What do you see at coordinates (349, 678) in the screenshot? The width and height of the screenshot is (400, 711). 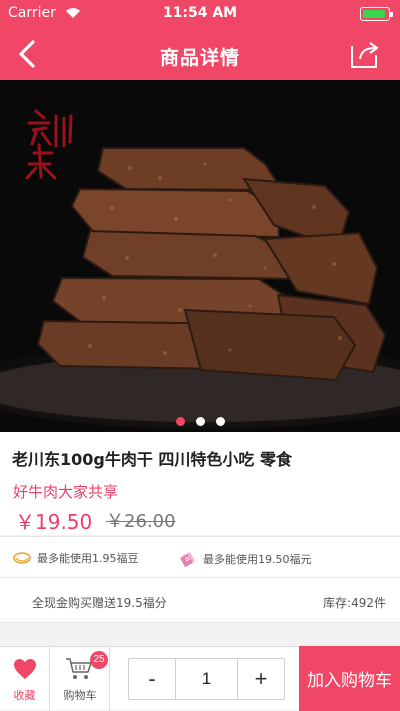 I see `add-to-cart-button: 加入购物车` at bounding box center [349, 678].